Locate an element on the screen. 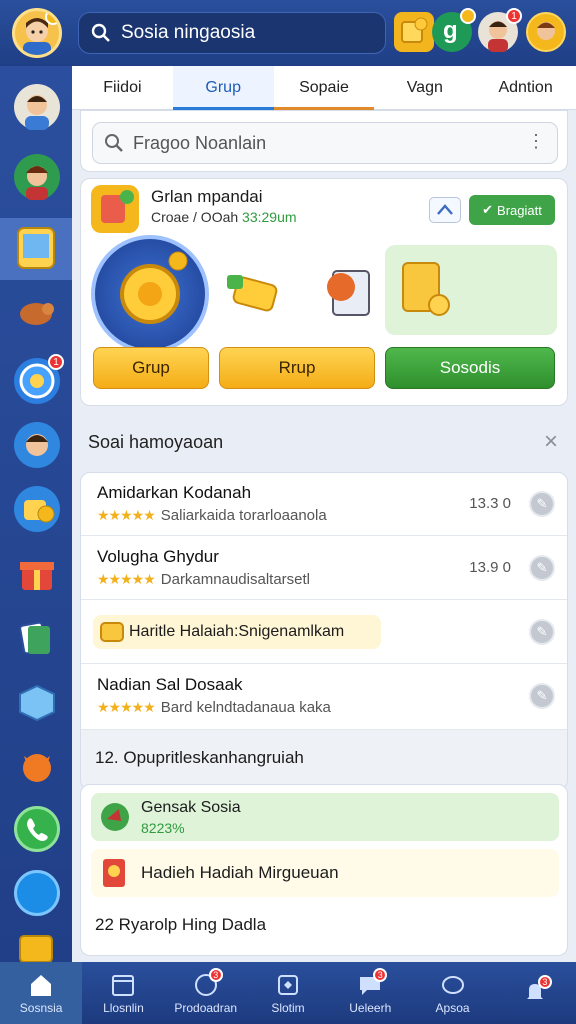 This screenshot has width=576, height=1024. section-title: Soai hamoyaoan is located at coordinates (156, 442).